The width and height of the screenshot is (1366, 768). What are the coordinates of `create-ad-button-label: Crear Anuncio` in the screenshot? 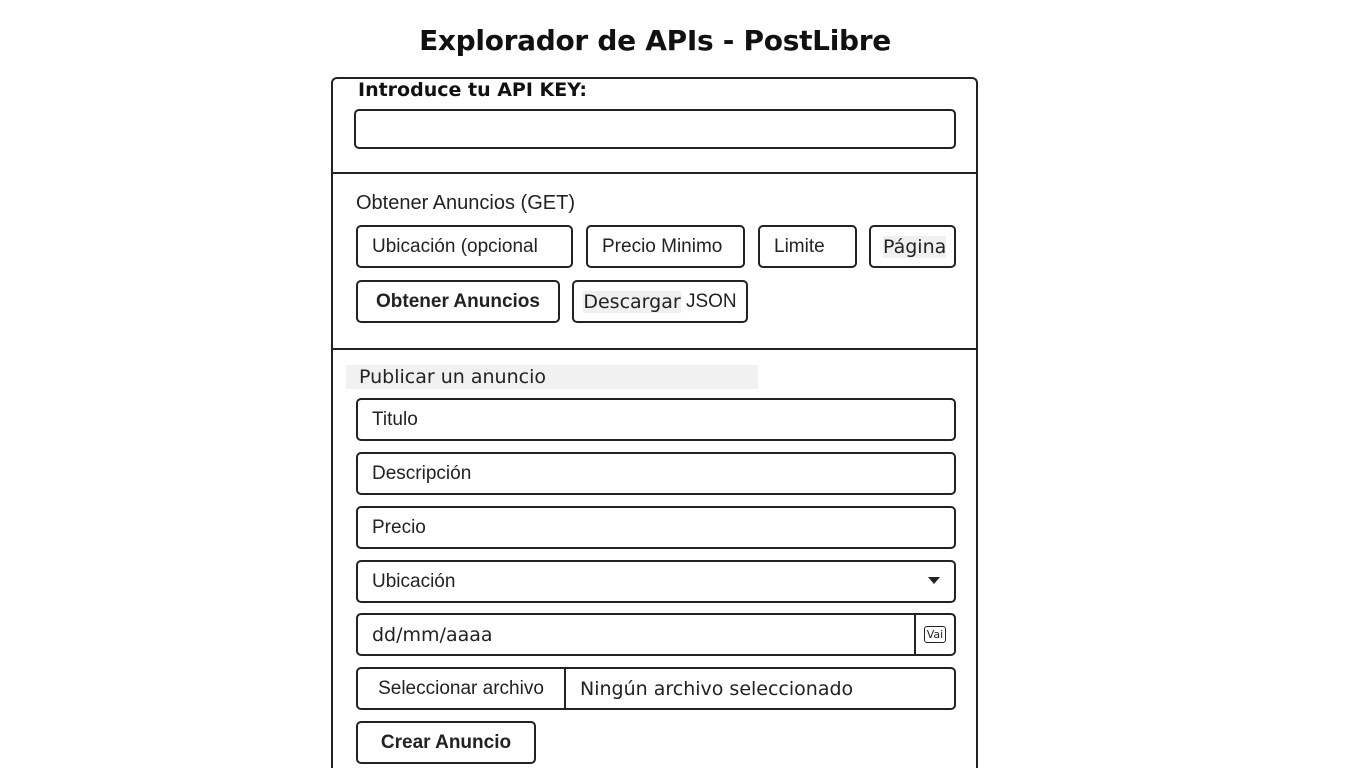 It's located at (446, 742).